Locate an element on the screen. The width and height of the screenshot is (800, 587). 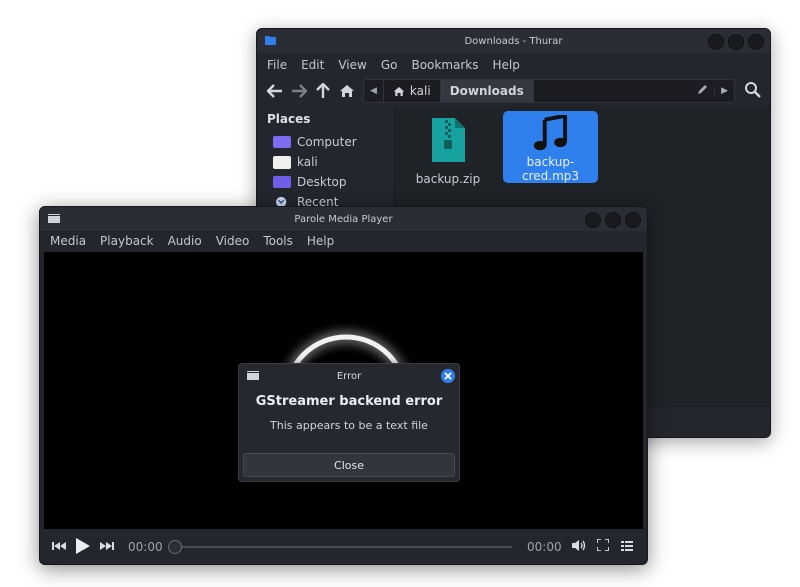
breadcrumb-kali: kali is located at coordinates (412, 91).